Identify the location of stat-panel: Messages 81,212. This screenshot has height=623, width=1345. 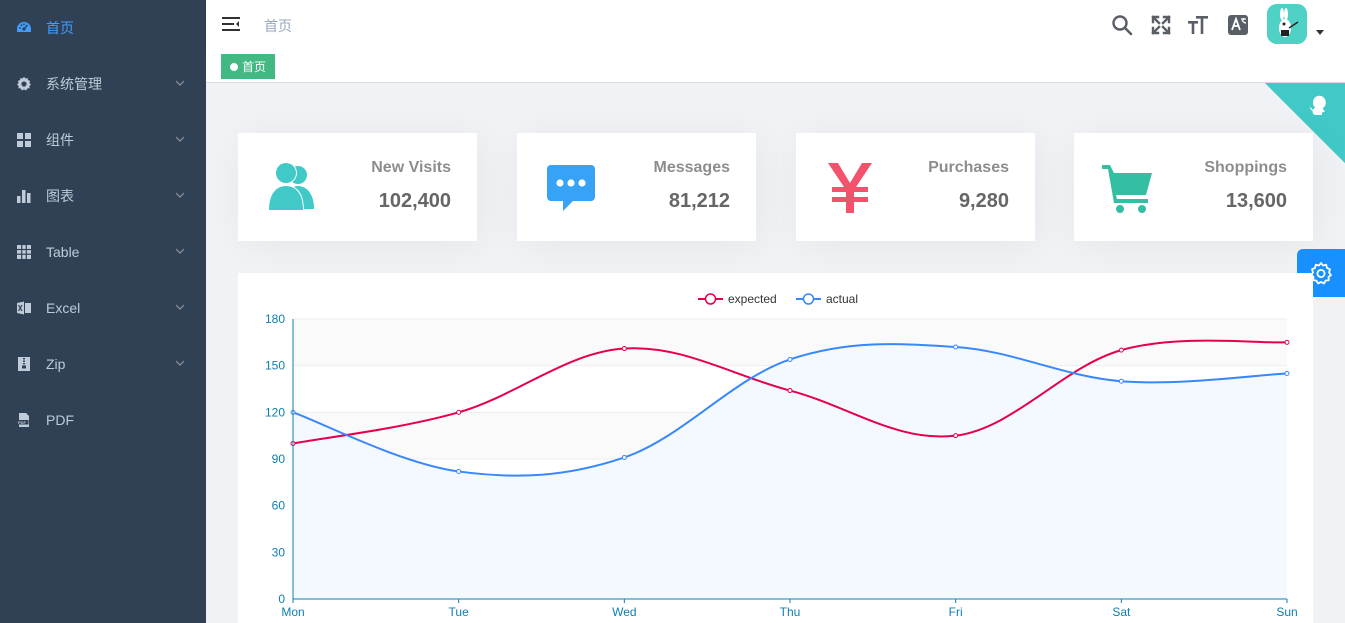
(636, 187).